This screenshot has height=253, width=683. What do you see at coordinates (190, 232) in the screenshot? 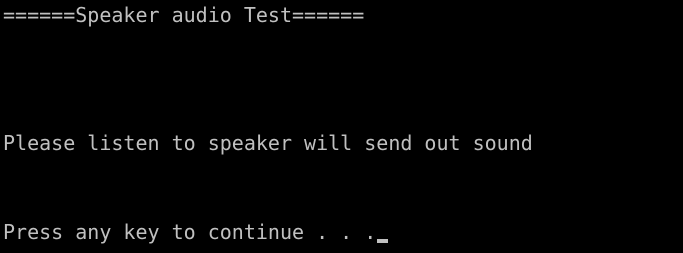
I see `continue-prompt-text: Press any key to continue . . .` at bounding box center [190, 232].